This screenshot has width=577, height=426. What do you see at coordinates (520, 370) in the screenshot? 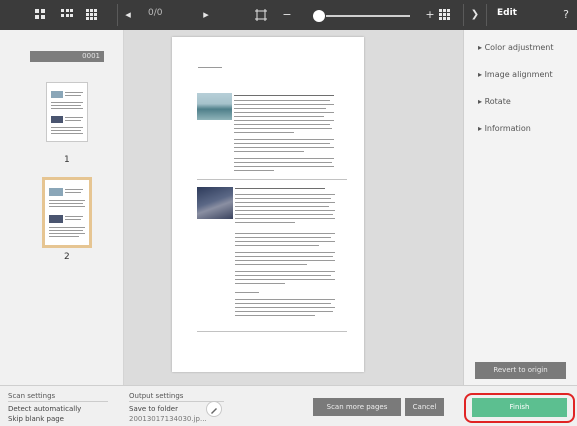
I see `revert-to-origin-button: Revert to origin` at bounding box center [520, 370].